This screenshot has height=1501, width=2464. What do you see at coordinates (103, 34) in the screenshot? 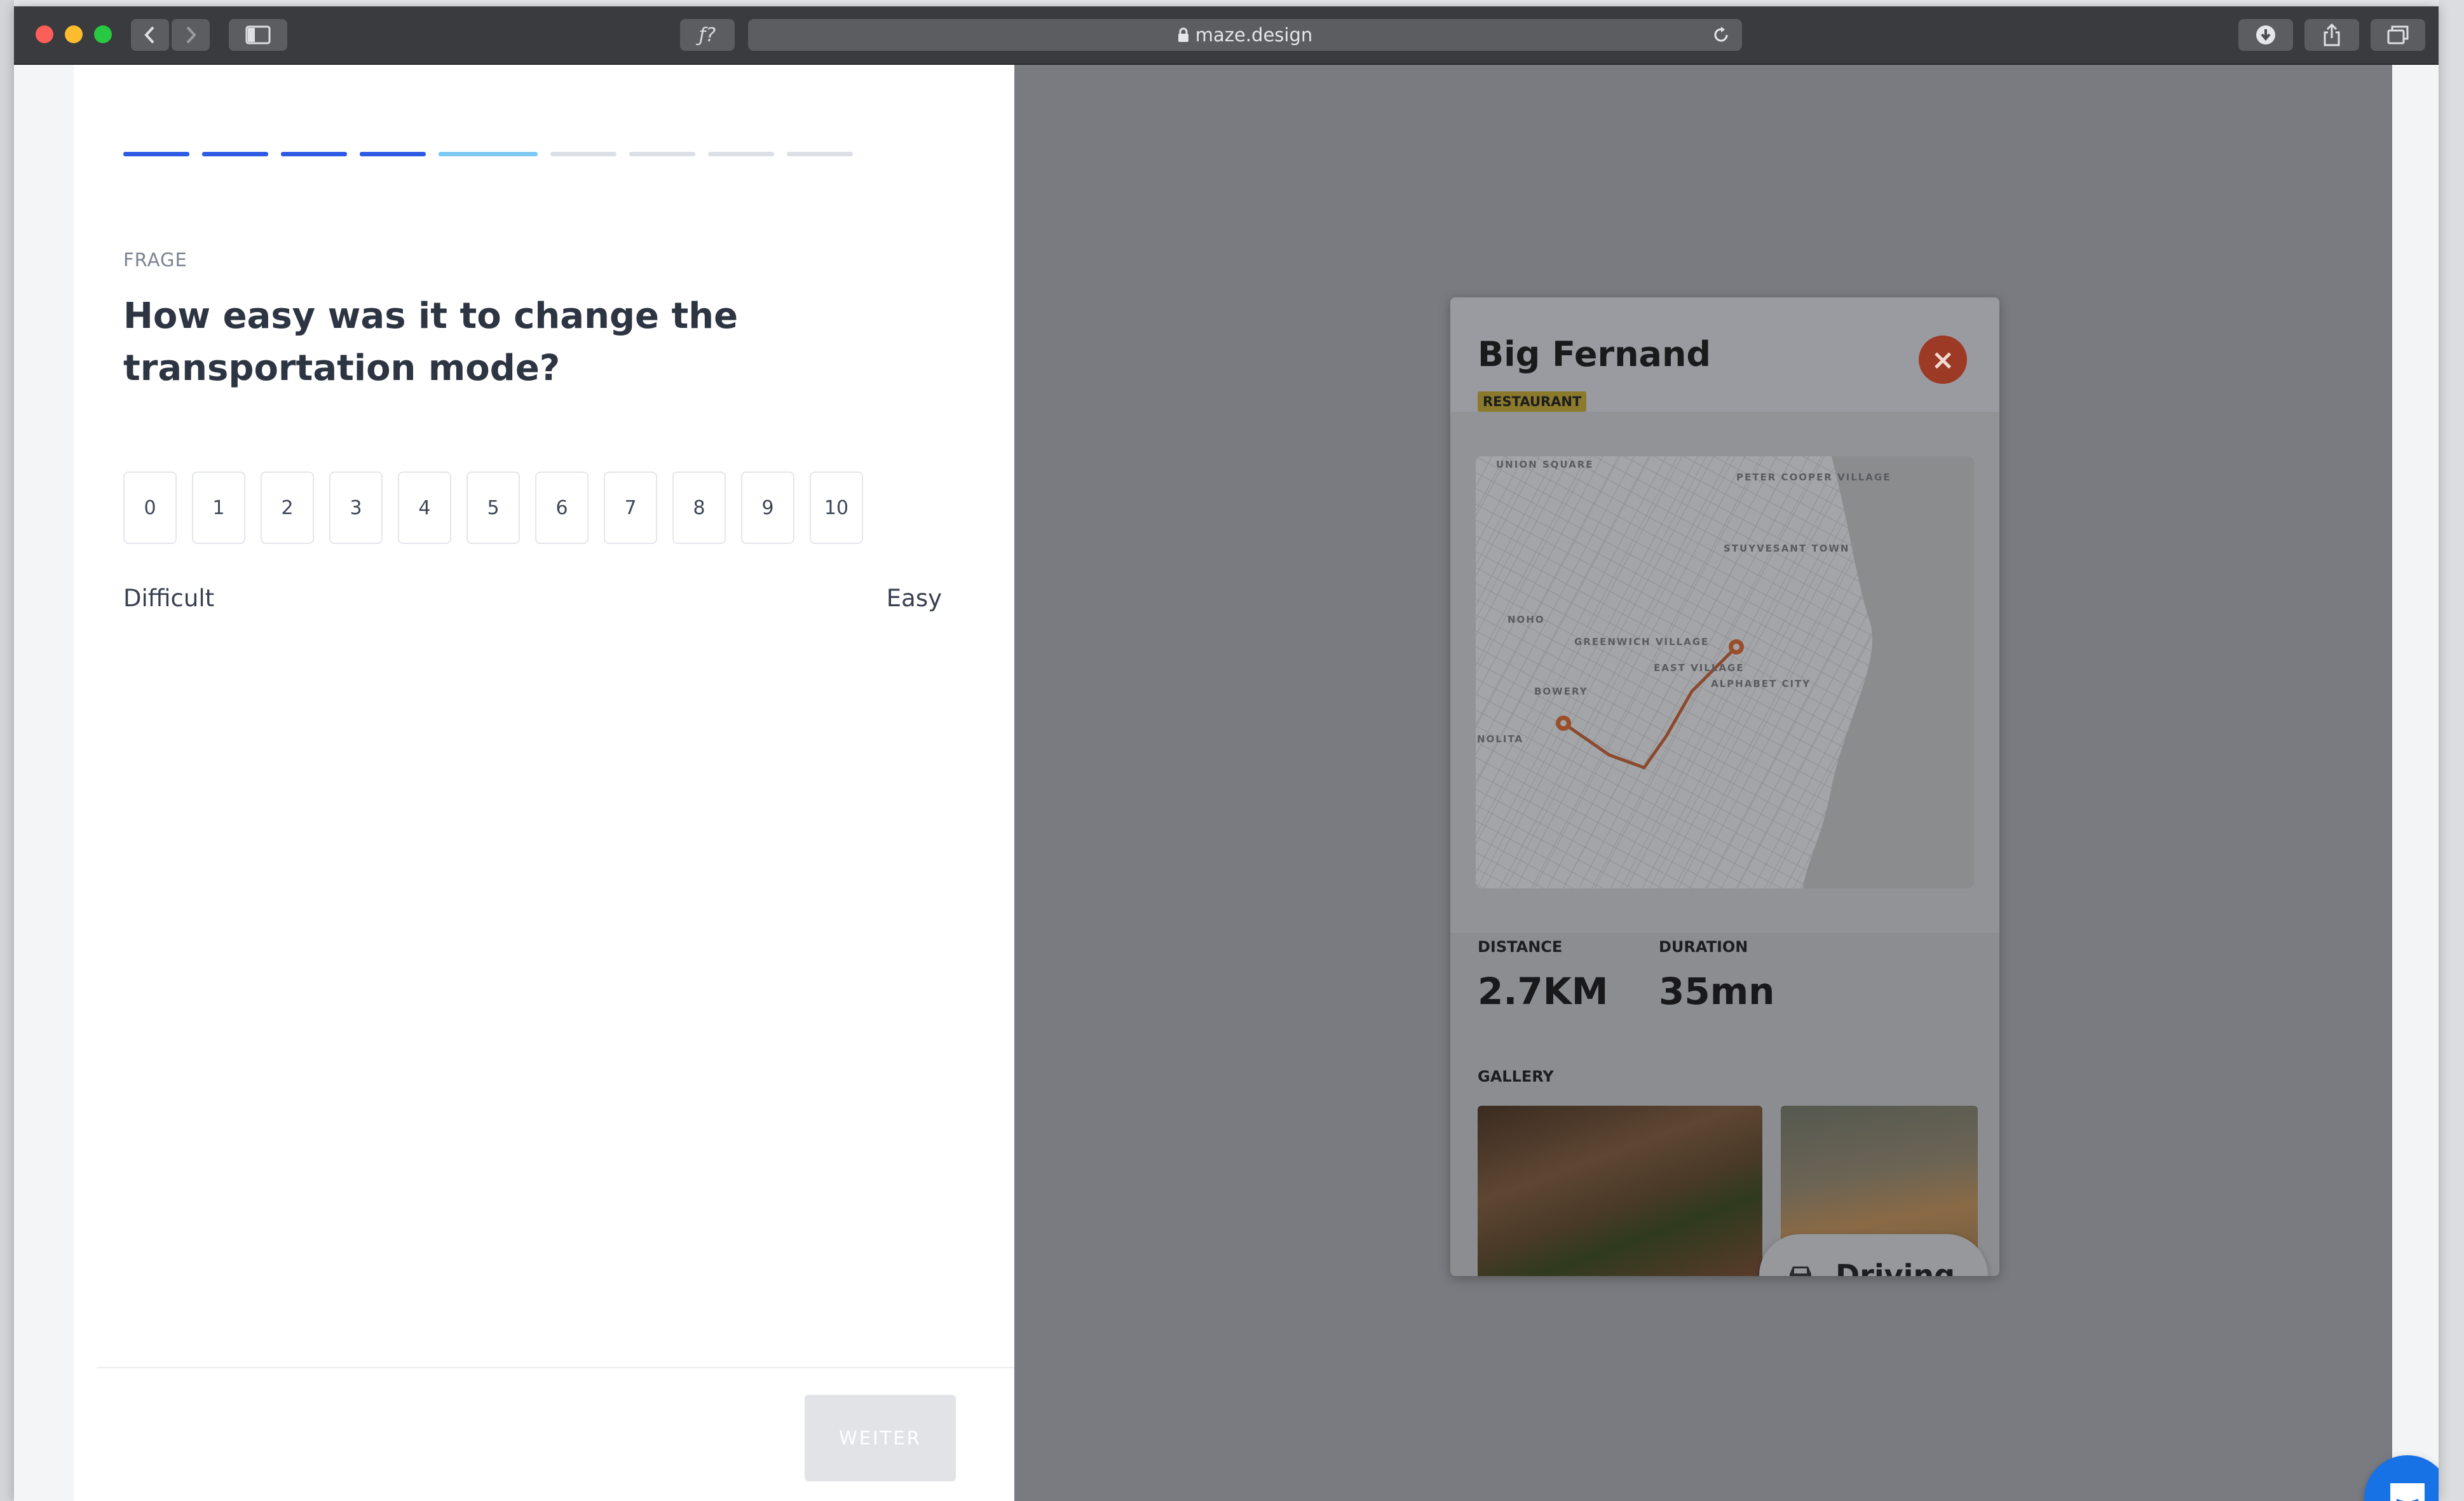
I see `zoom-window-button` at bounding box center [103, 34].